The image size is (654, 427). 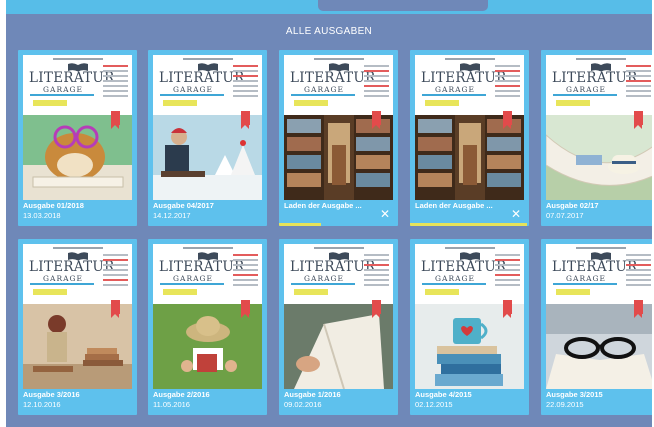 What do you see at coordinates (53, 205) in the screenshot?
I see `issue-title: Ausgabe 01/2018` at bounding box center [53, 205].